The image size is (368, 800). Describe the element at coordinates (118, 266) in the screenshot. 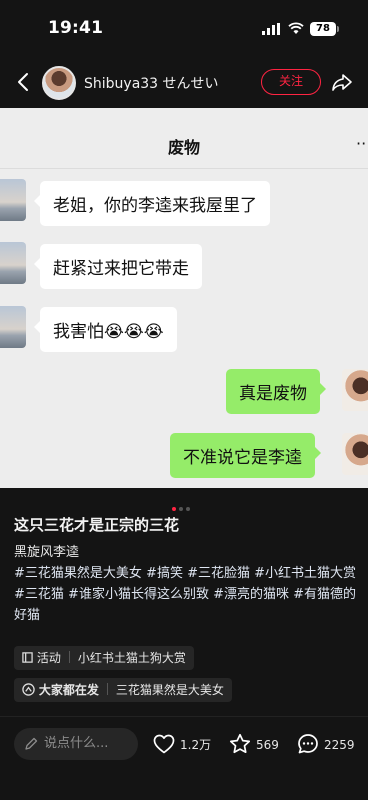

I see `chat-bubble: 赶紧过来把它带走` at that location.